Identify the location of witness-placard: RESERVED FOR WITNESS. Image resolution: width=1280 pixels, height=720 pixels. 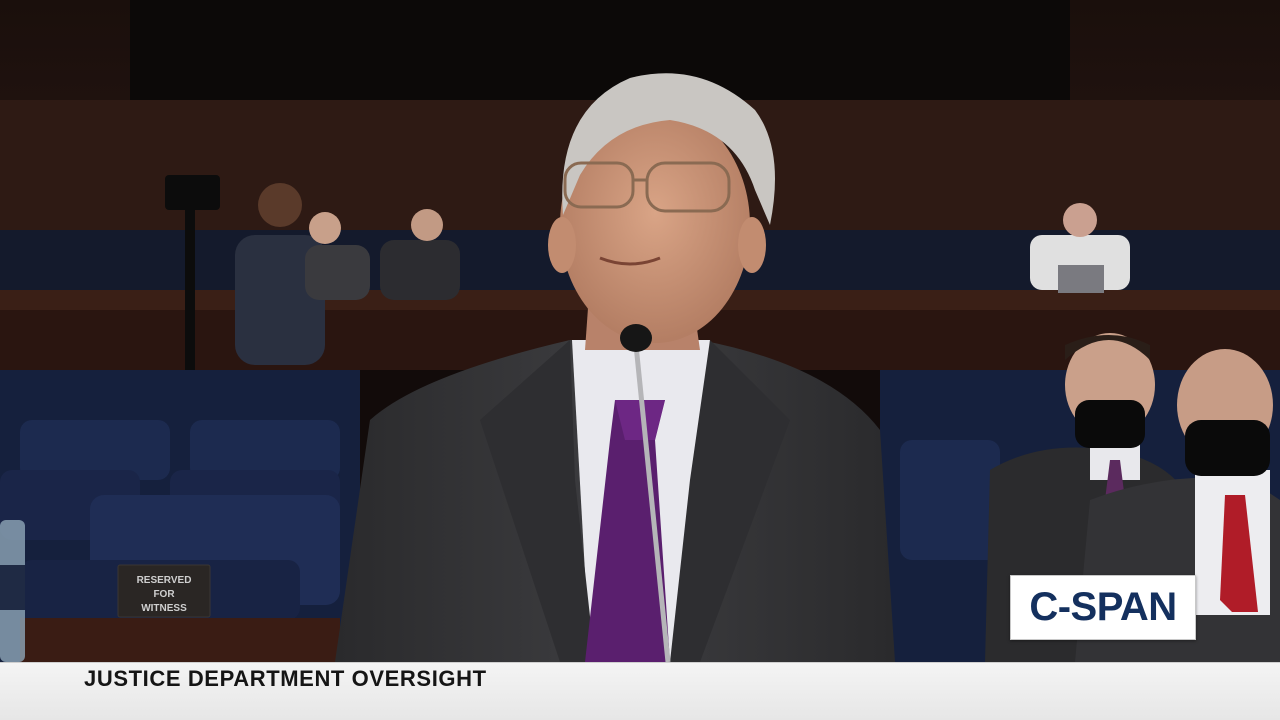
(164, 591).